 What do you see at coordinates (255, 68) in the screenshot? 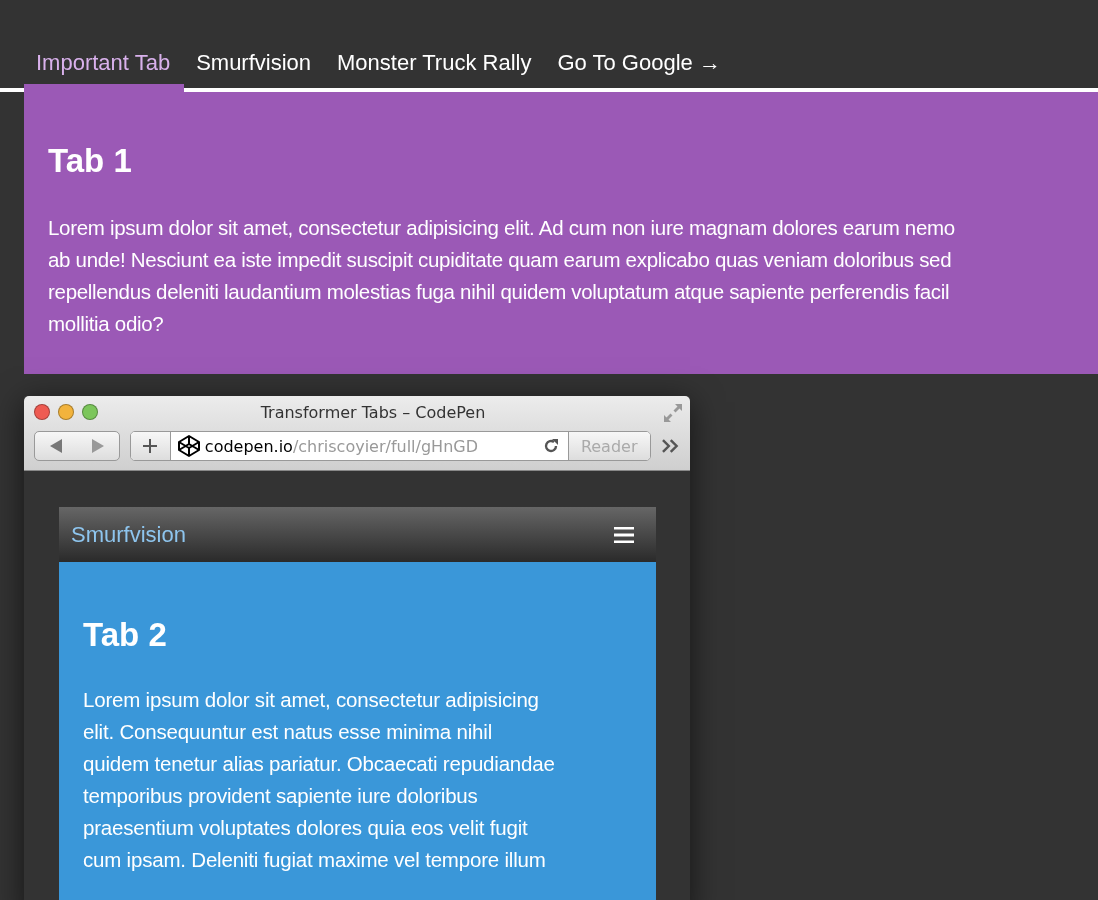
I see `tab: Smurfvision` at bounding box center [255, 68].